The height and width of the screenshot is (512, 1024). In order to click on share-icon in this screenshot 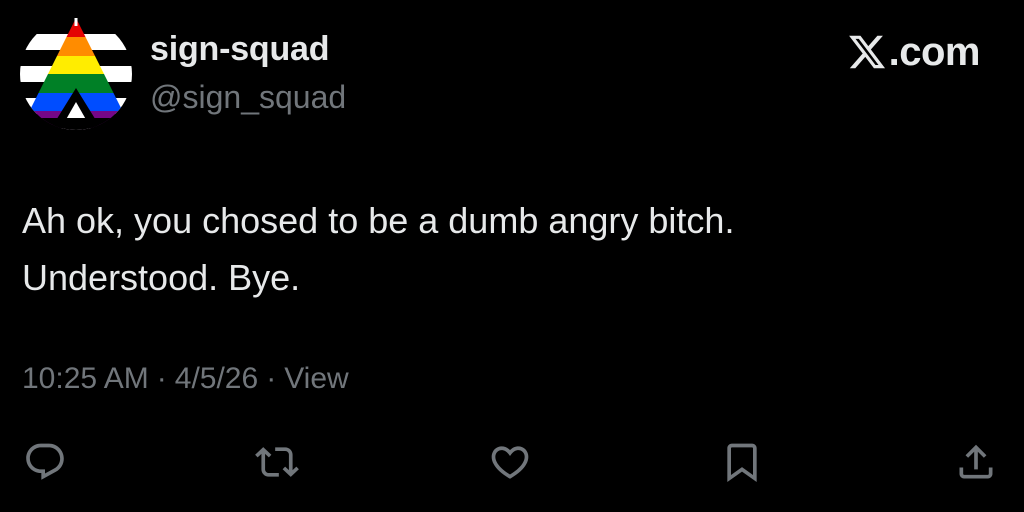, I will do `click(976, 461)`.